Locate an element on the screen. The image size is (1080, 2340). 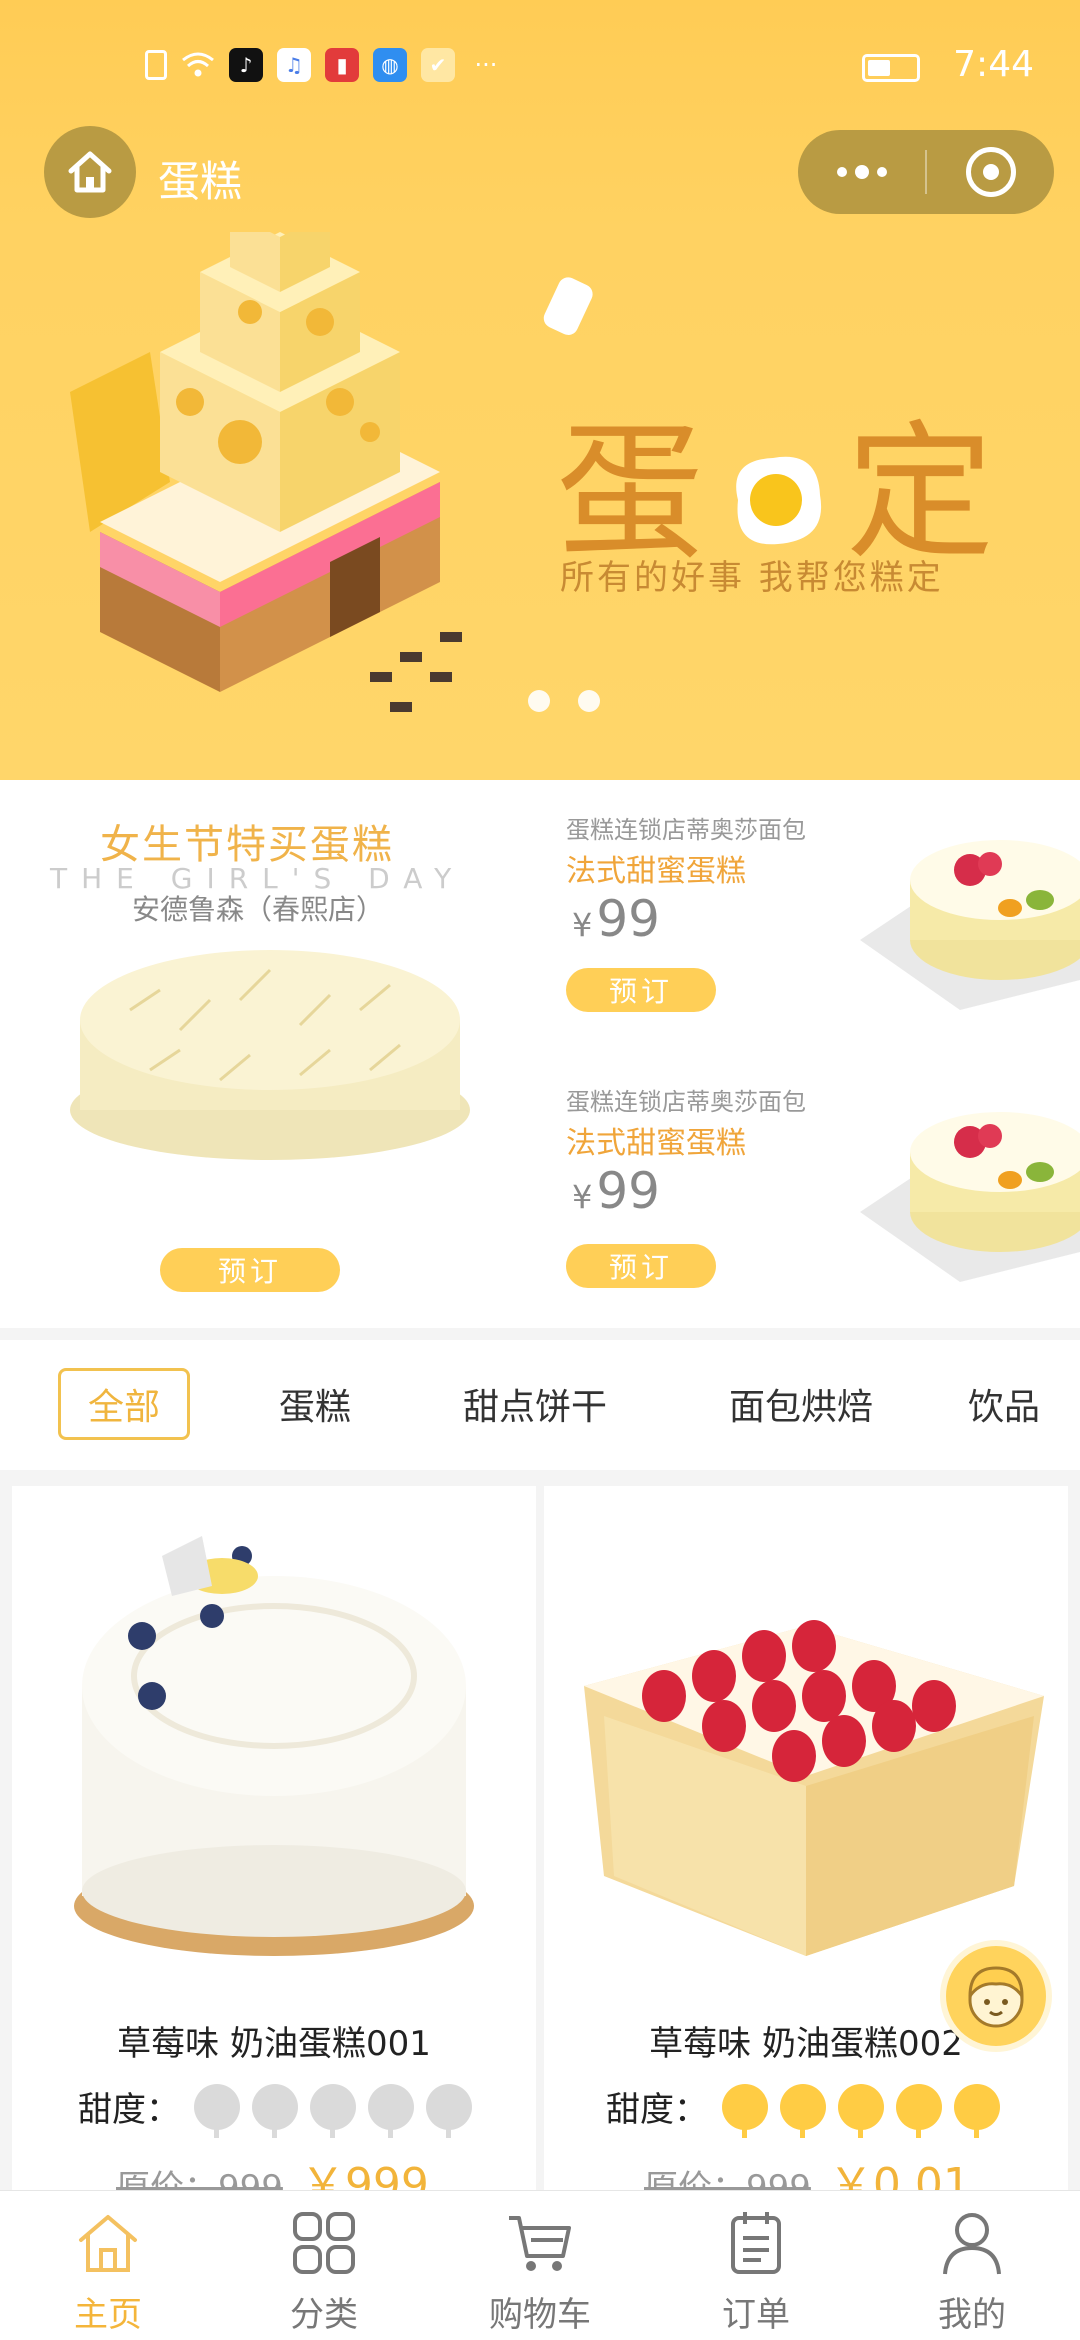
promo-featured: 女生节特买蛋糕 THE GIRL'S DAY 安德鲁森（春熙店） 预订 is located at coordinates (270, 1054).